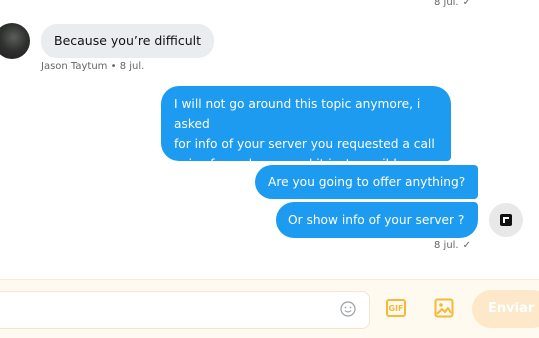 This screenshot has width=539, height=338. I want to click on send-button: Enviar, so click(505, 309).